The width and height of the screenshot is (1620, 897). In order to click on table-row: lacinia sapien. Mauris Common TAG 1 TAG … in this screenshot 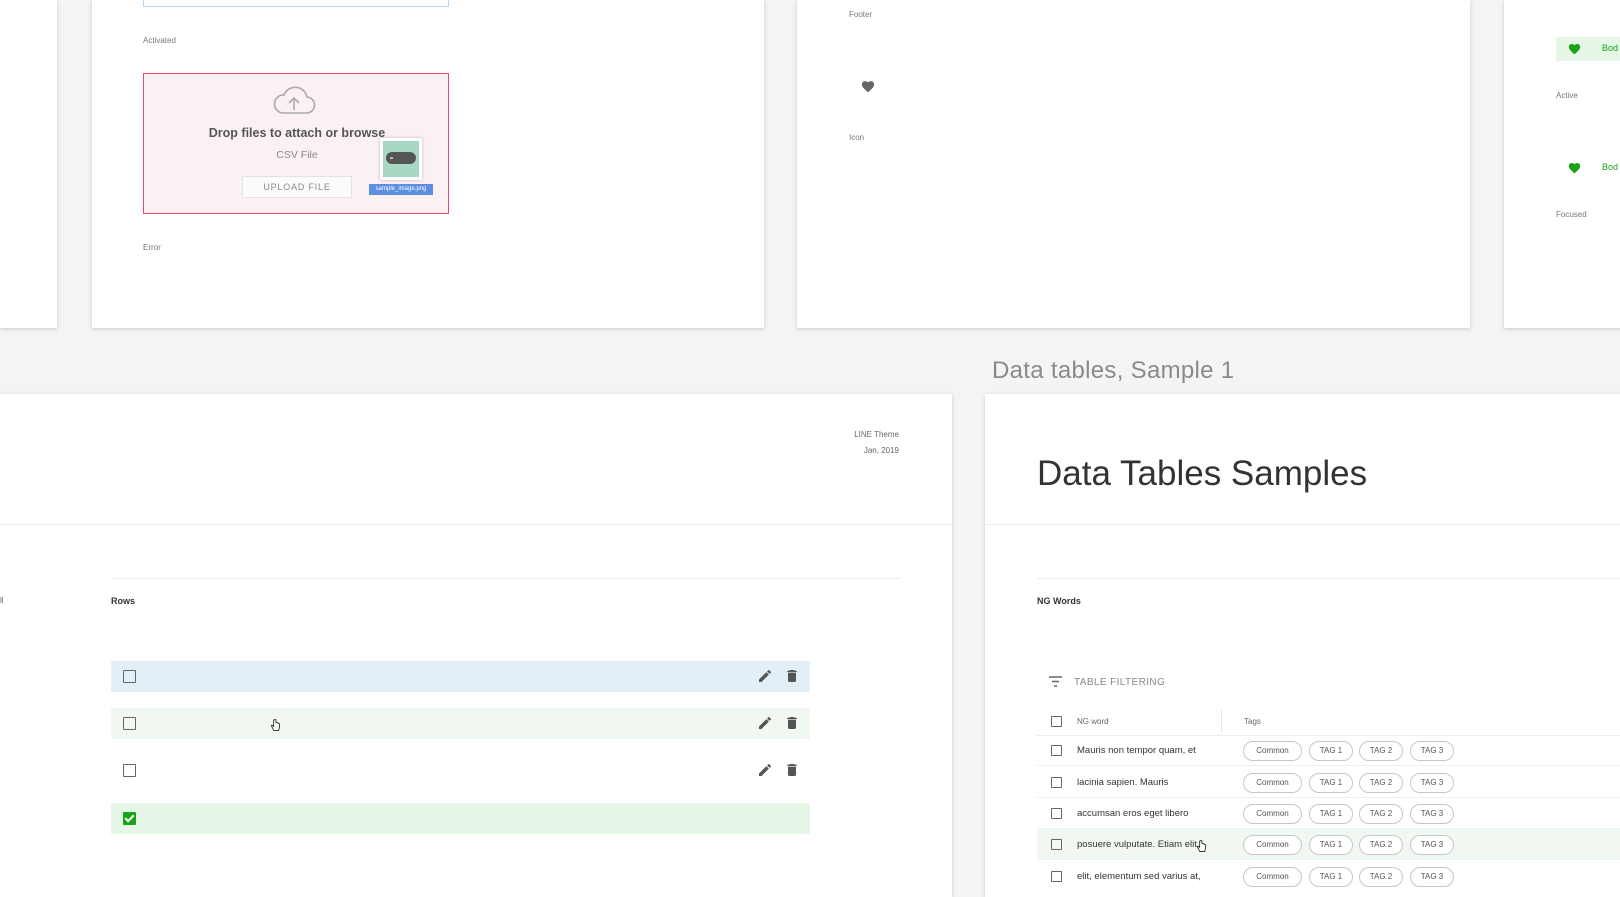, I will do `click(1328, 782)`.